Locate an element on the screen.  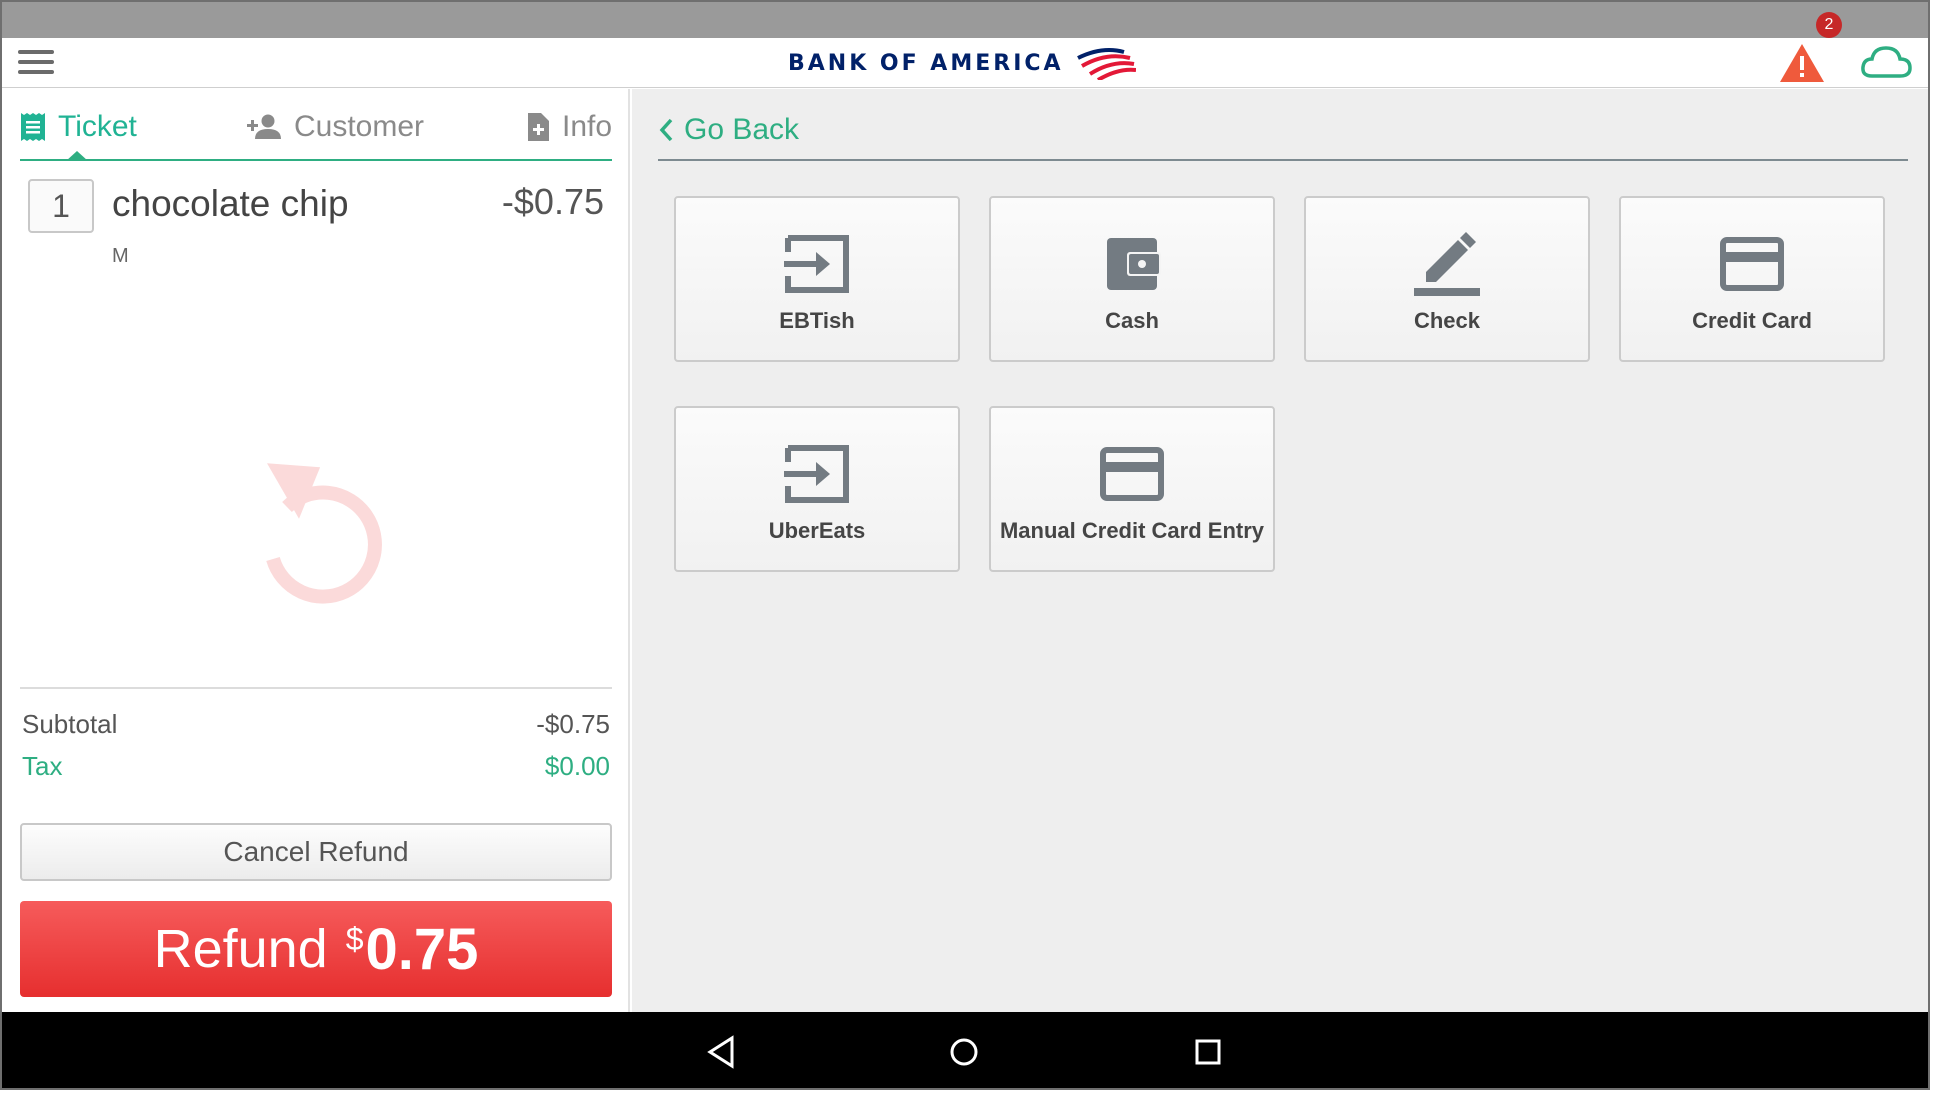
cloud-sync-button is located at coordinates (1886, 63).